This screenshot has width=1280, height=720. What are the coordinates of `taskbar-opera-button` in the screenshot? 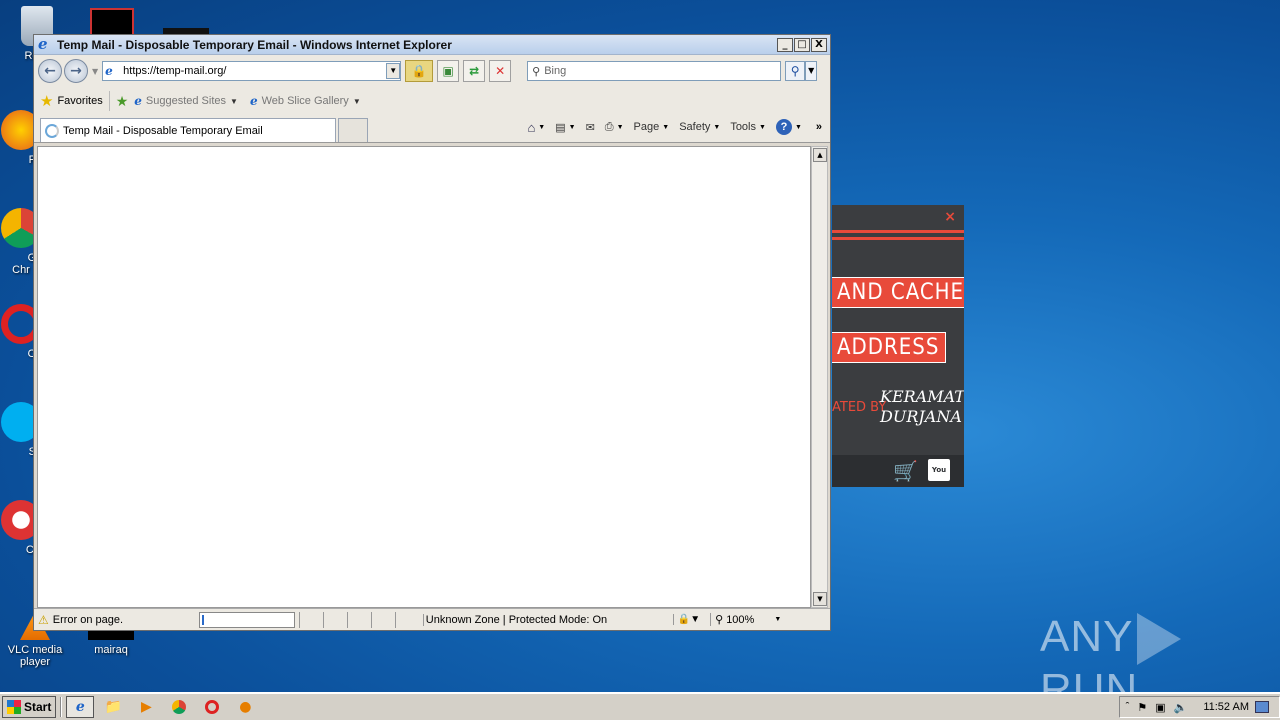 It's located at (212, 707).